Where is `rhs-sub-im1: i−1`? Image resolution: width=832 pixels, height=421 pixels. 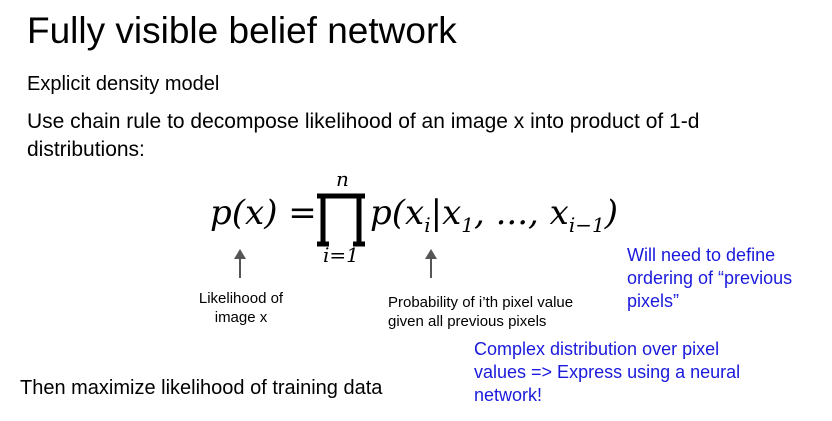 rhs-sub-im1: i−1 is located at coordinates (587, 225).